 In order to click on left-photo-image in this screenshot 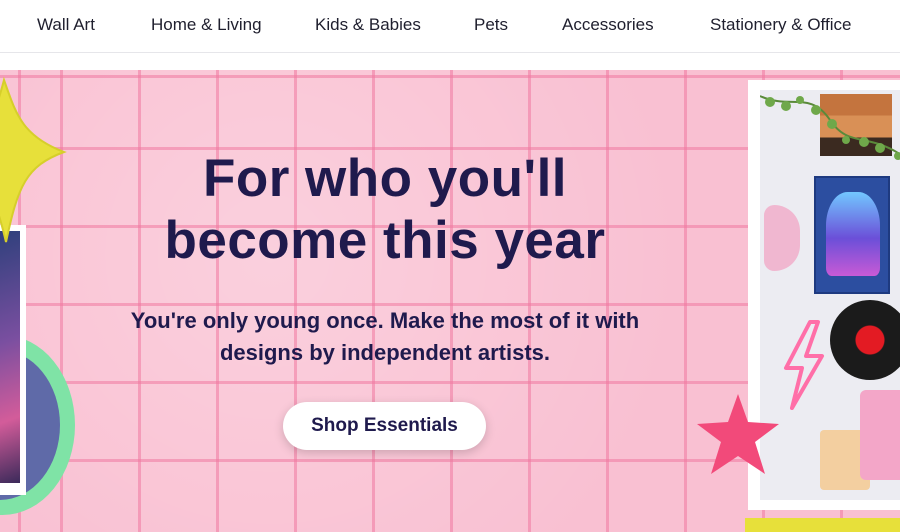, I will do `click(10, 357)`.